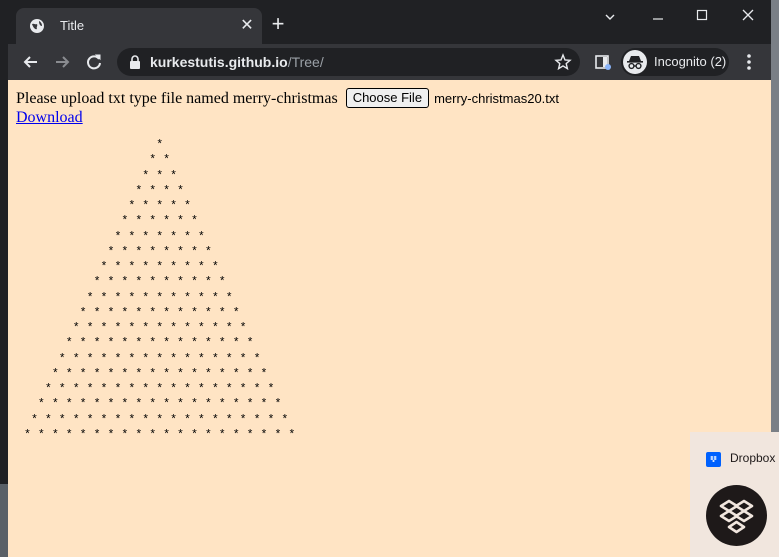  Describe the element at coordinates (610, 15) in the screenshot. I see `tab-search-icon` at that location.